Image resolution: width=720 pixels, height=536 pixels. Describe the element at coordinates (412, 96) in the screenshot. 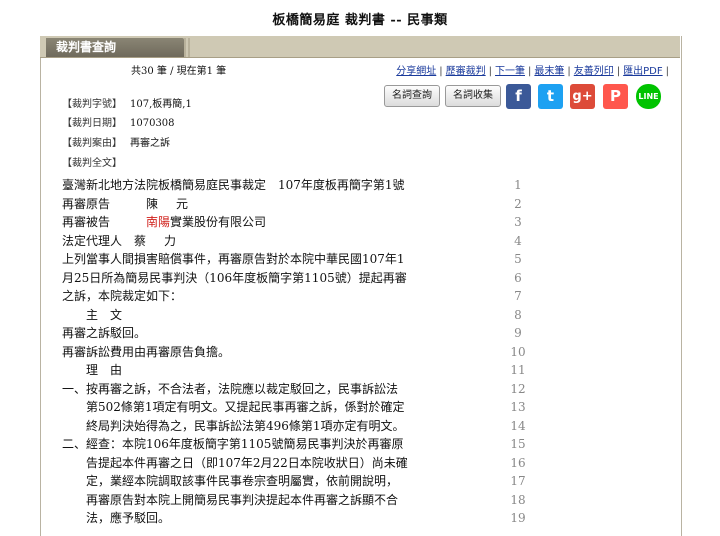

I see `term-query-button: 名詞查詢` at that location.